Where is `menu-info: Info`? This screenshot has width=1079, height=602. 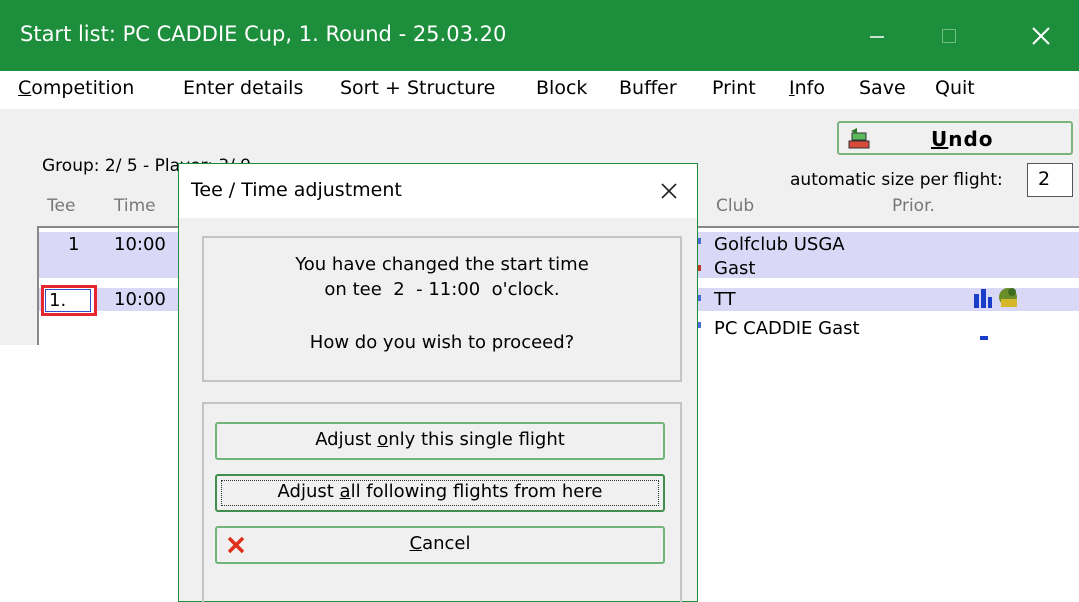
menu-info: Info is located at coordinates (807, 88).